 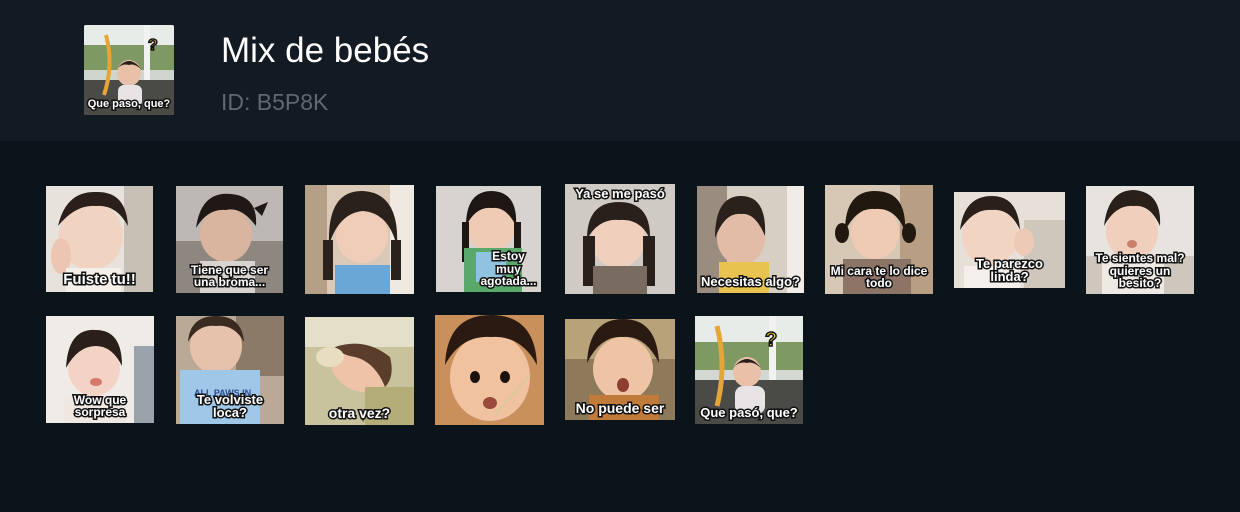 I want to click on sticker-item: Necesitas algo?, so click(x=750, y=239).